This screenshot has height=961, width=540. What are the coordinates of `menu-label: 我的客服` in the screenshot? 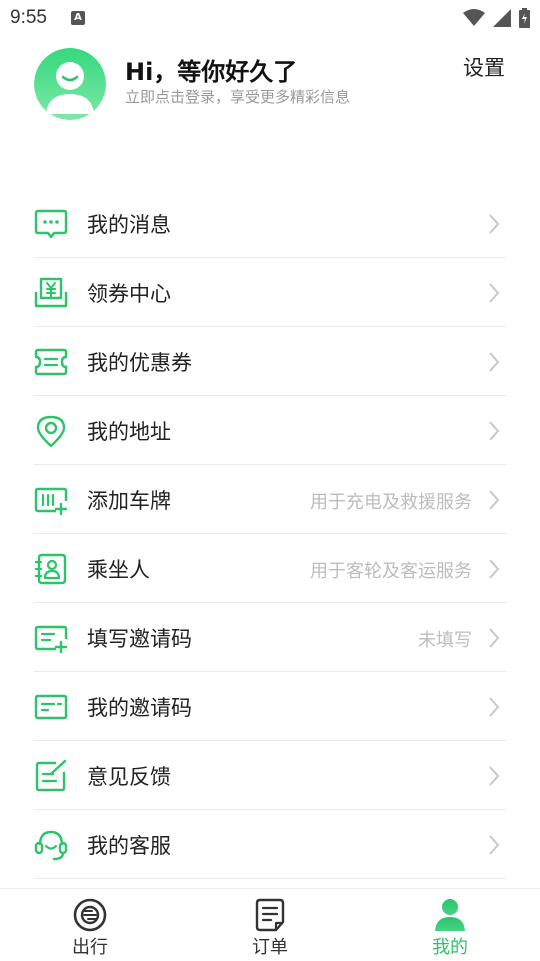 It's located at (129, 846).